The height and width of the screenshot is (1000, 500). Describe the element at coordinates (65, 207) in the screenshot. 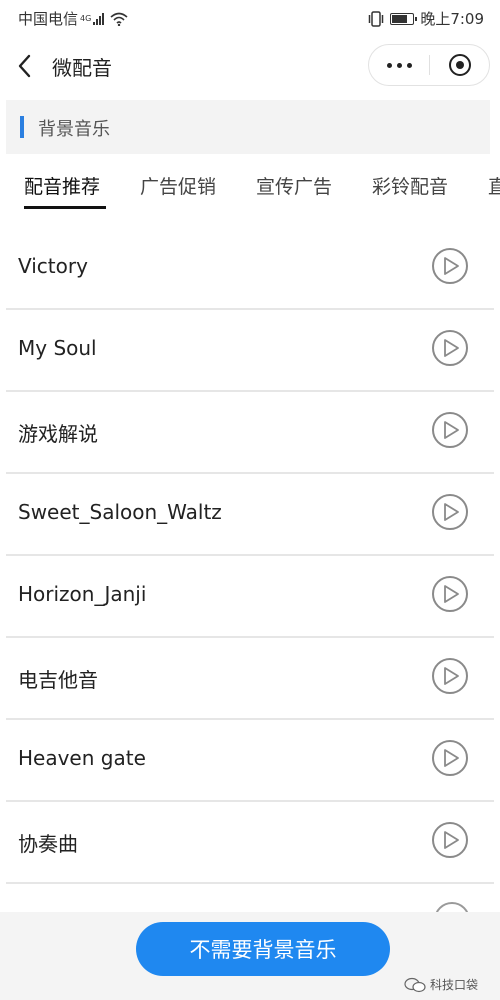

I see `active-tab-indicator` at that location.